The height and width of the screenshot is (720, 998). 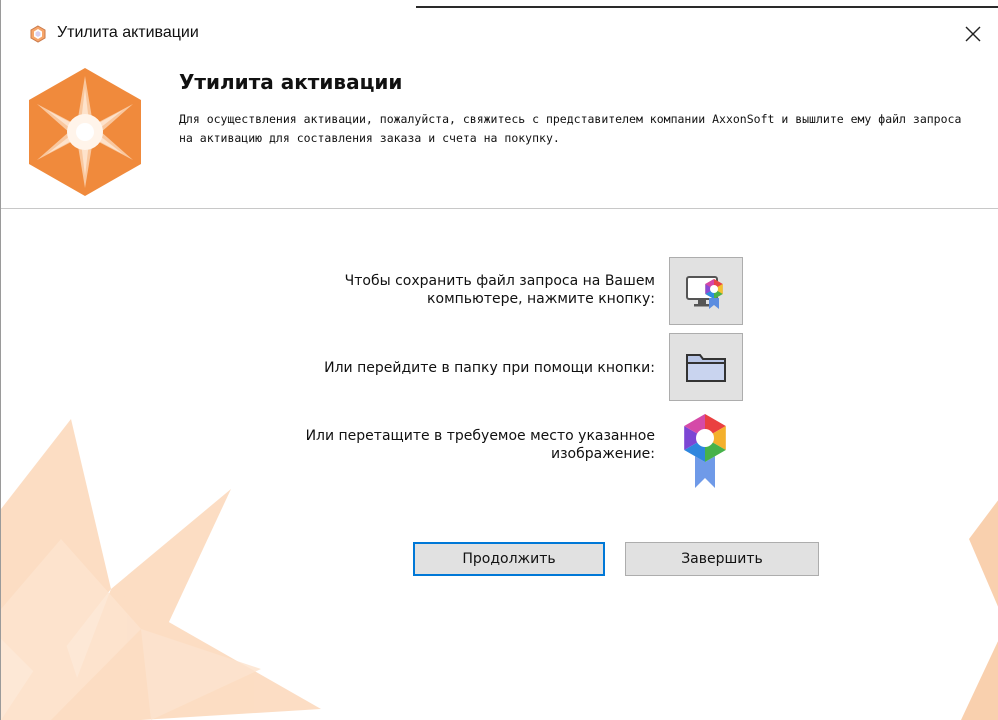 What do you see at coordinates (602, 454) in the screenshot?
I see `drag-image-label-line2: изображение:` at bounding box center [602, 454].